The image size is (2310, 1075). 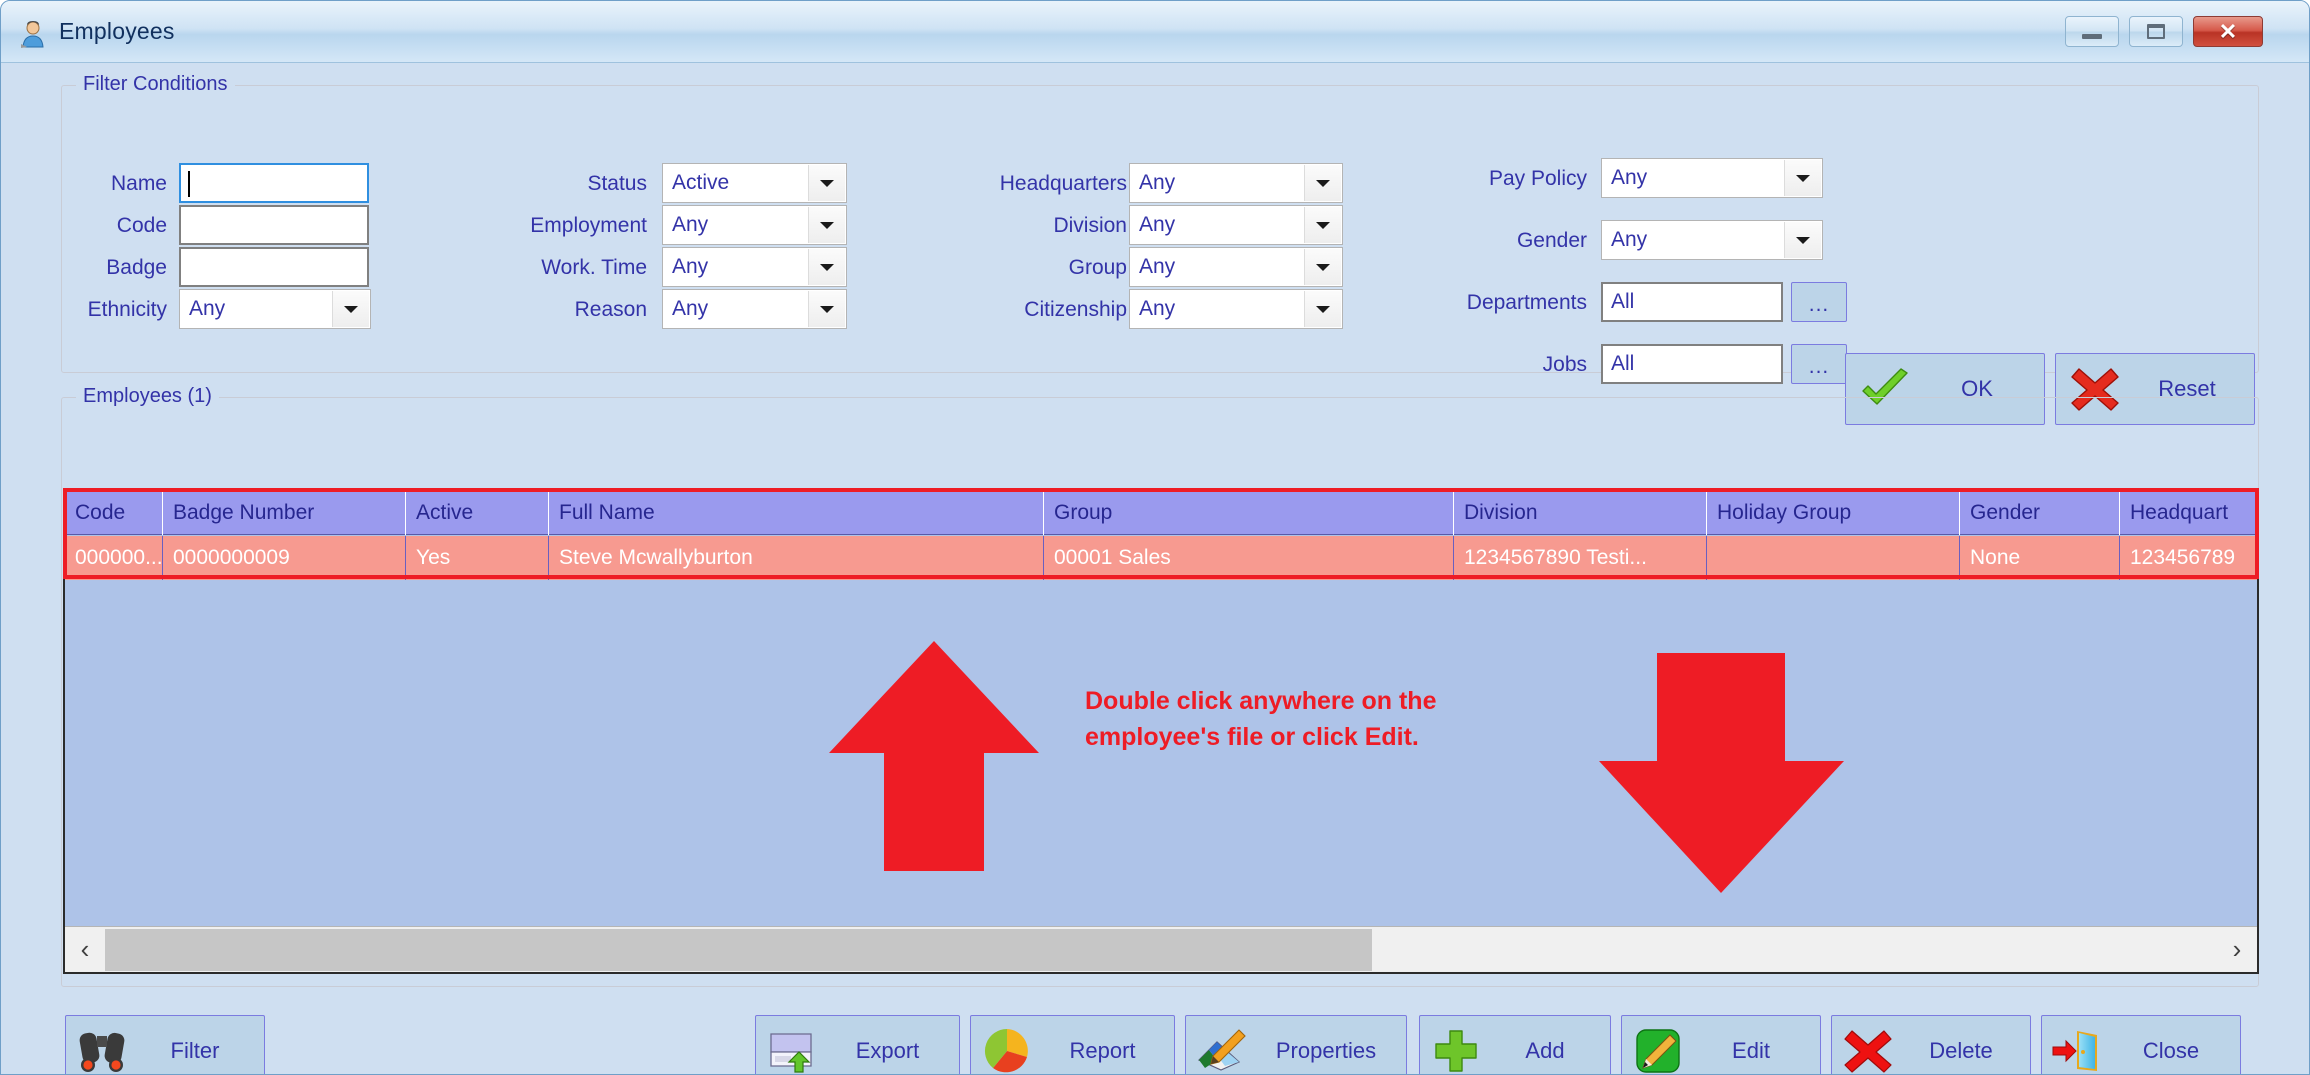 I want to click on division-select-value: Any, so click(x=1157, y=224).